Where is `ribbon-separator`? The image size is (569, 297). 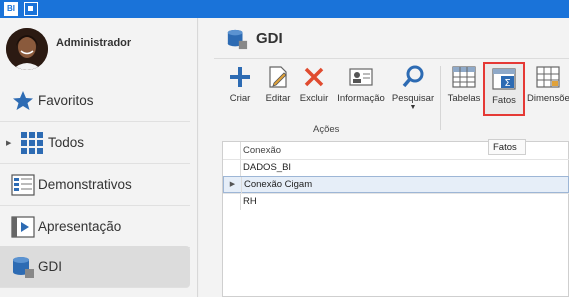 ribbon-separator is located at coordinates (440, 98).